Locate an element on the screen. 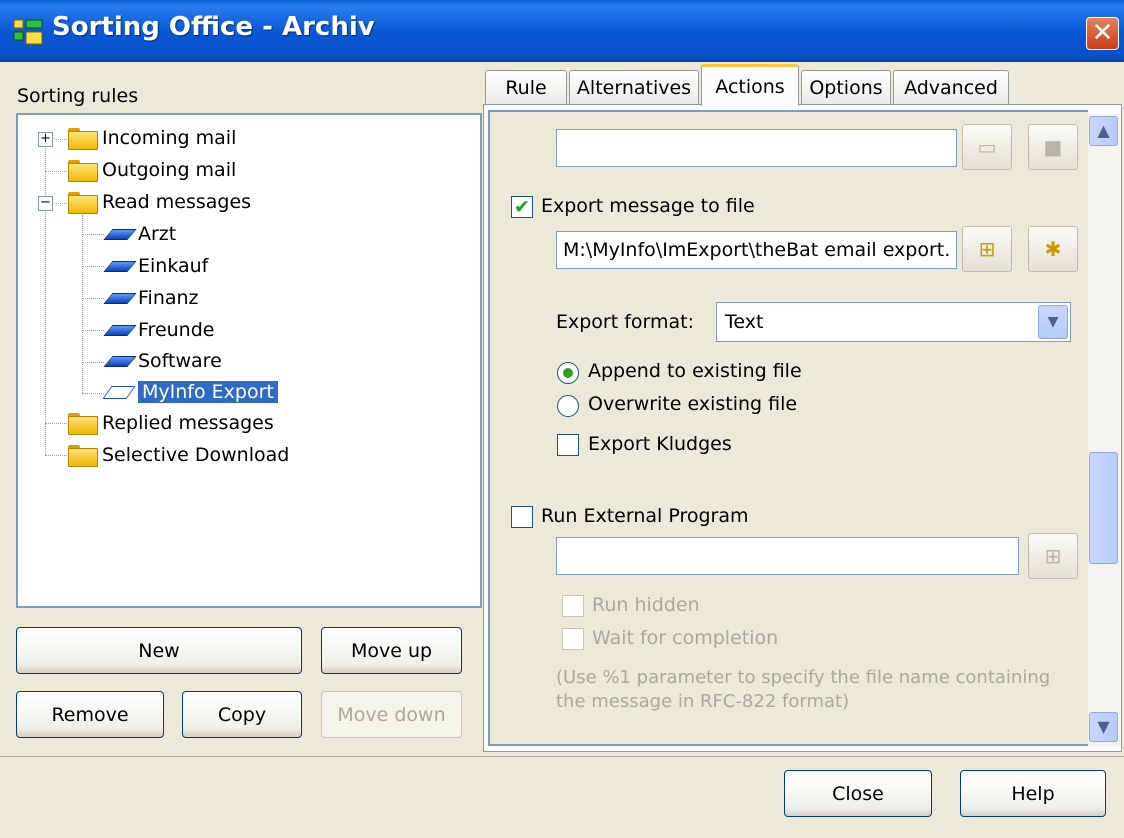  export-path-field: M:\MyInfo\ImExport\theBat email export. is located at coordinates (756, 250).